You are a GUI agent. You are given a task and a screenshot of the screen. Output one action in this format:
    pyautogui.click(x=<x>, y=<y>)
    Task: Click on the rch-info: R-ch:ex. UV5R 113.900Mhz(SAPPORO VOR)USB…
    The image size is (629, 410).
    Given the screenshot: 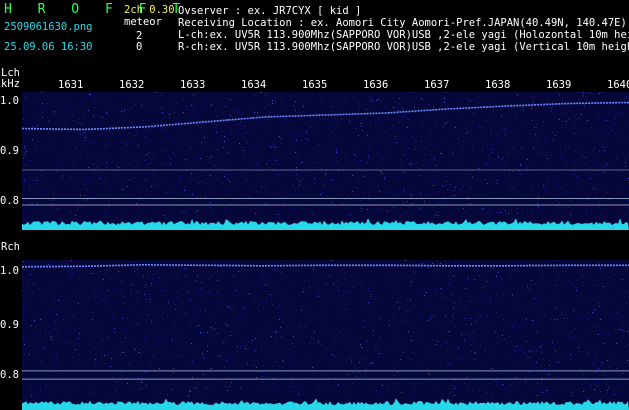 What is the action you would take?
    pyautogui.click(x=403, y=47)
    